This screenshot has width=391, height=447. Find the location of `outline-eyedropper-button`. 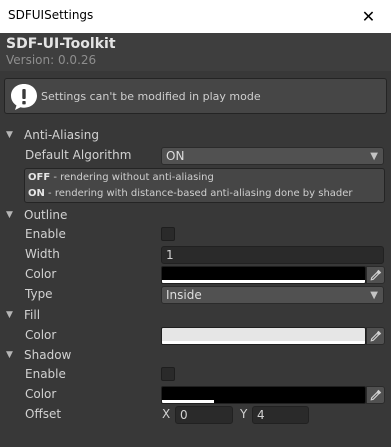

outline-eyedropper-button is located at coordinates (375, 275).